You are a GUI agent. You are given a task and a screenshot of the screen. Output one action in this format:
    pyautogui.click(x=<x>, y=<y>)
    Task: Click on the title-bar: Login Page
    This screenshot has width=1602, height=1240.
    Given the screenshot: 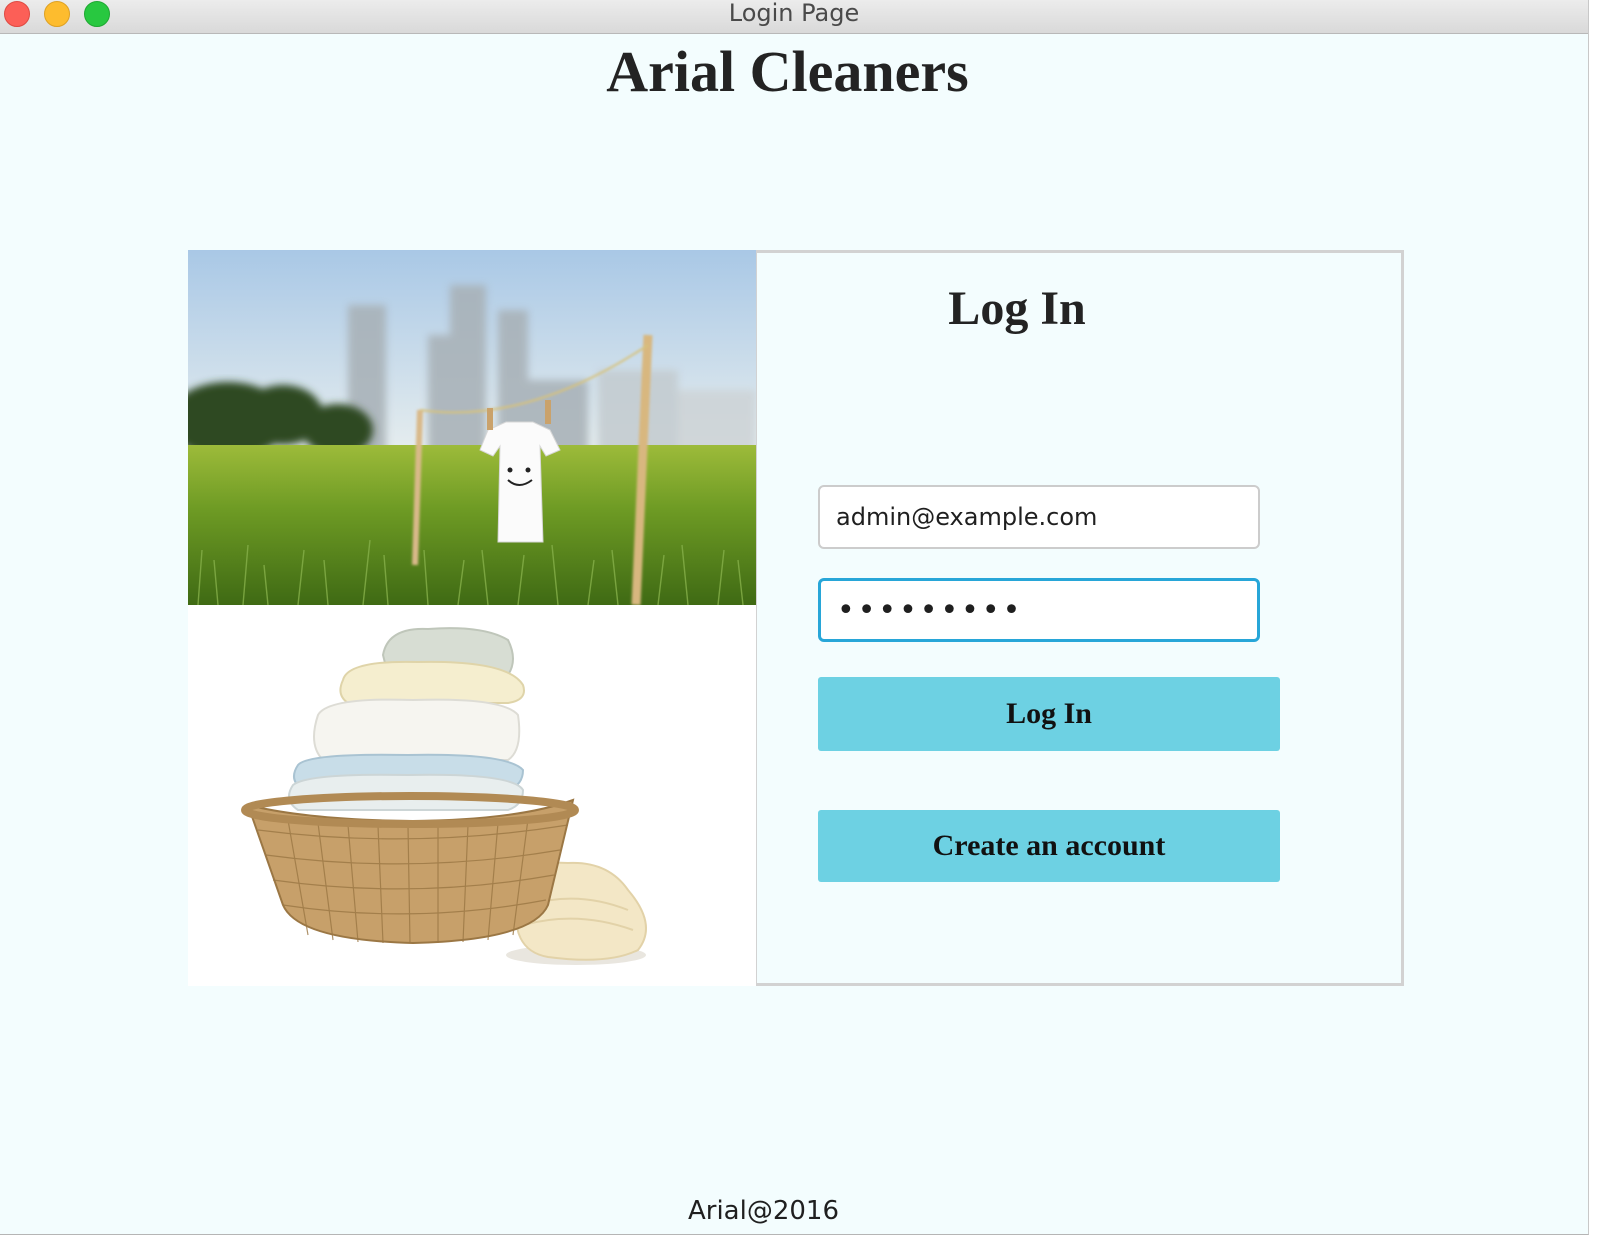 What is the action you would take?
    pyautogui.click(x=794, y=17)
    